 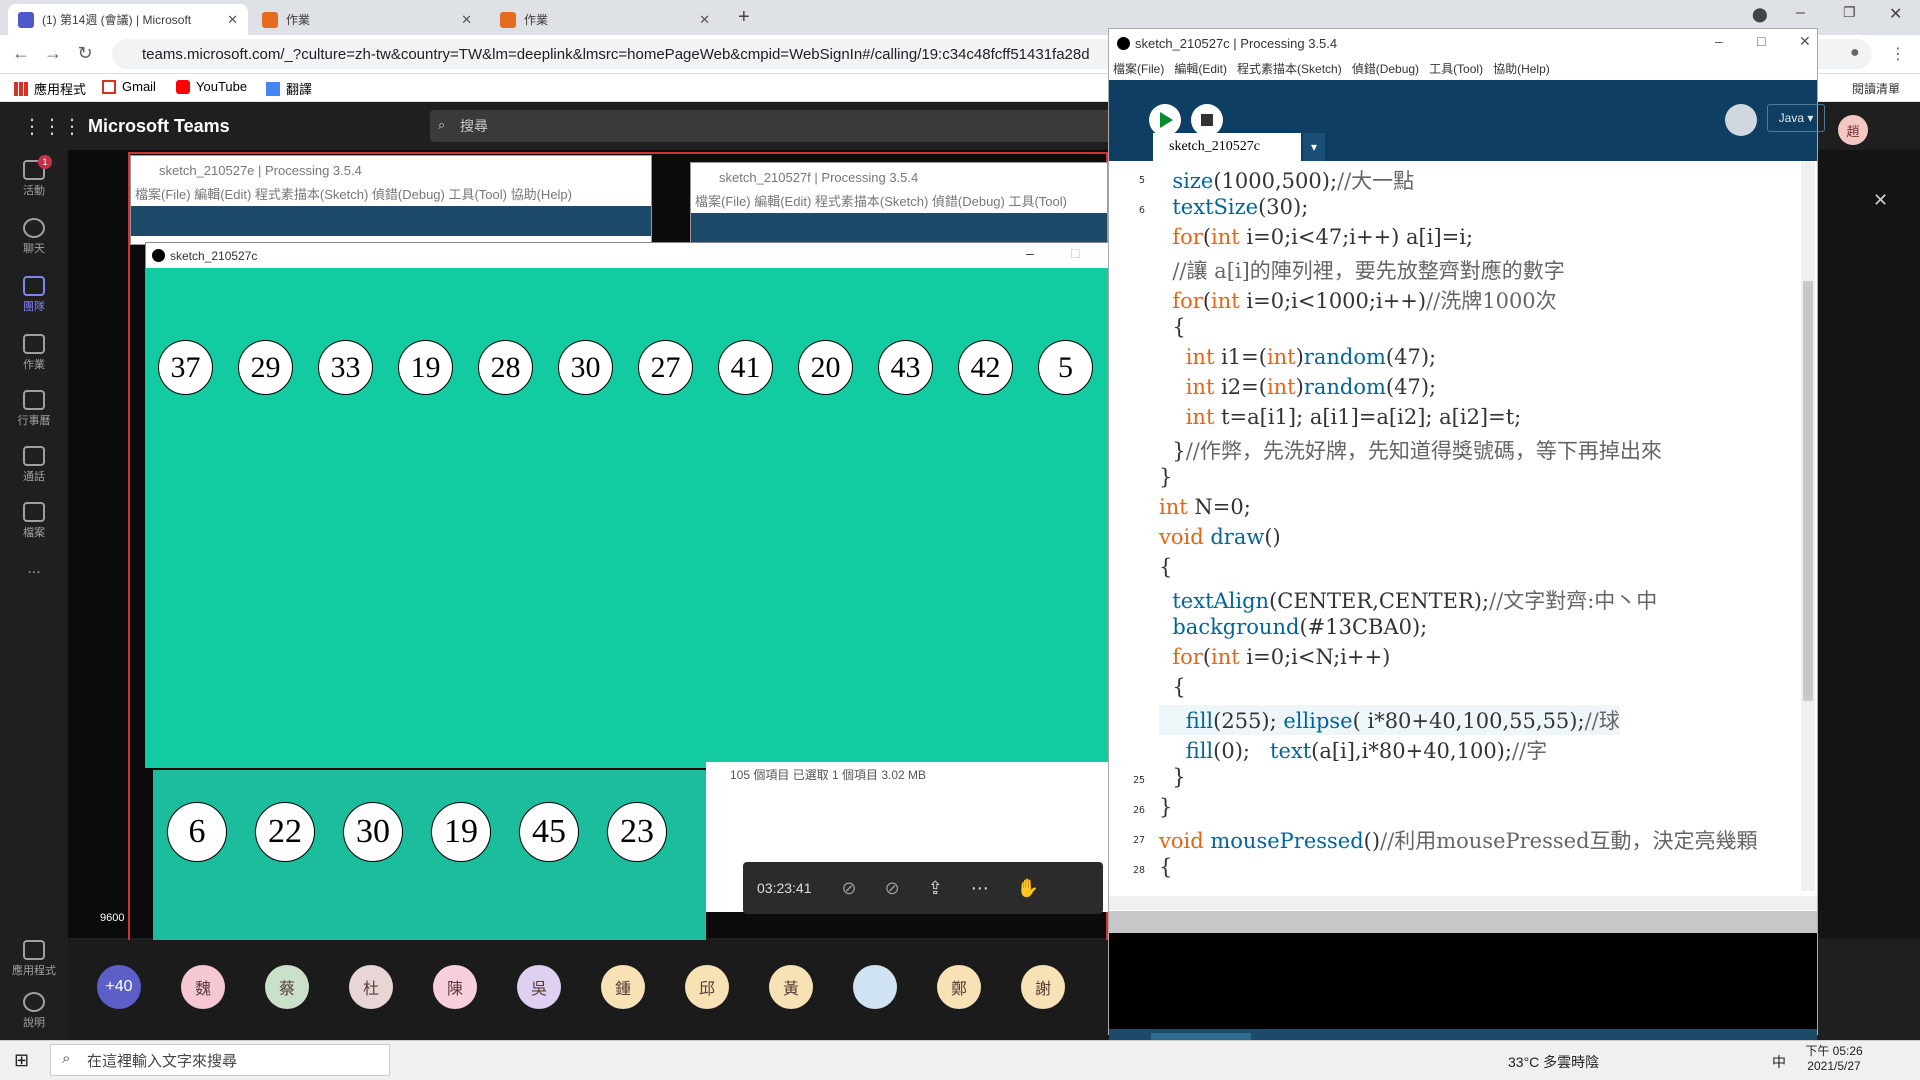 I want to click on bookmark-youtube: YouTube, so click(x=211, y=86).